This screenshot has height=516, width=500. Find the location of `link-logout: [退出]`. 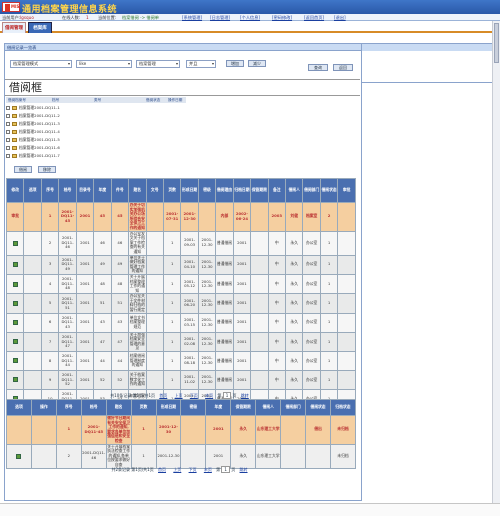

link-logout: [退出] is located at coordinates (340, 17).